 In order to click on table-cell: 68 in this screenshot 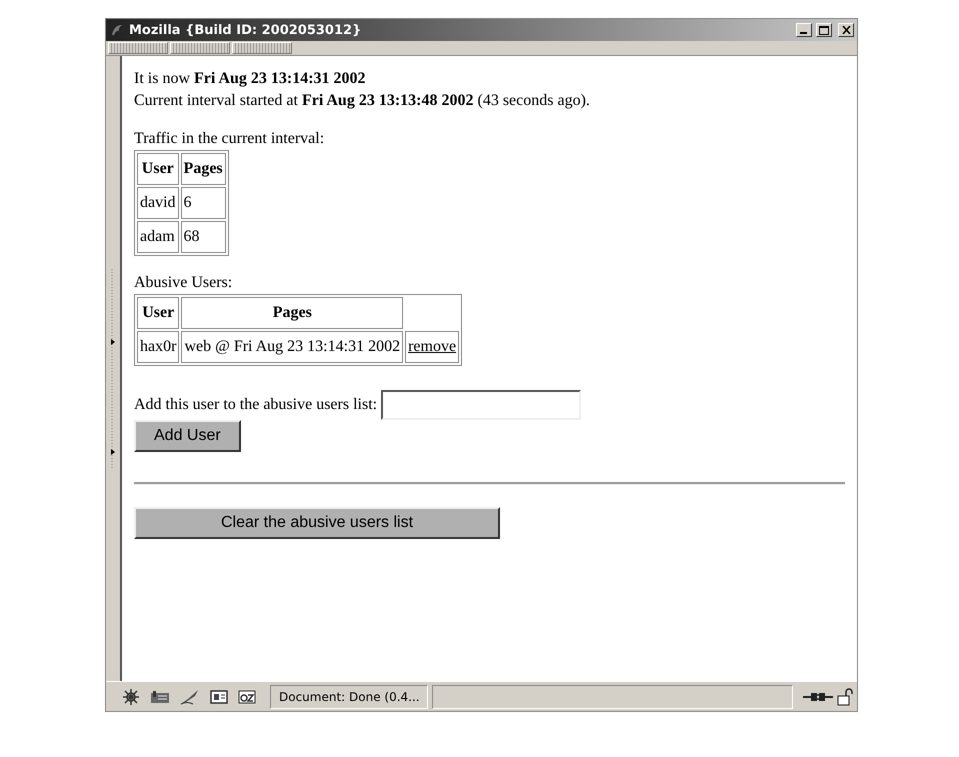, I will do `click(203, 237)`.